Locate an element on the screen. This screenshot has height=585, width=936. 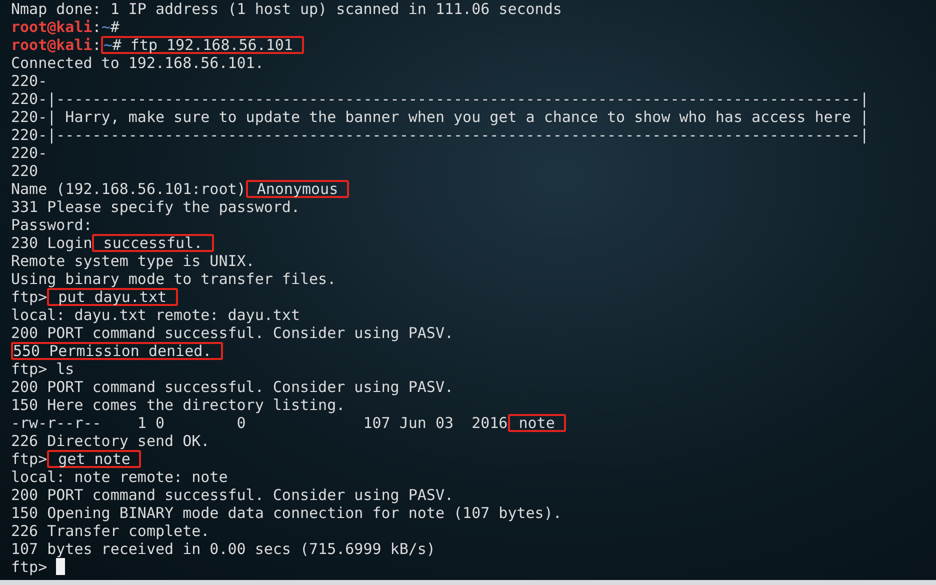
terminal-line: ftp> ls is located at coordinates (42, 369).